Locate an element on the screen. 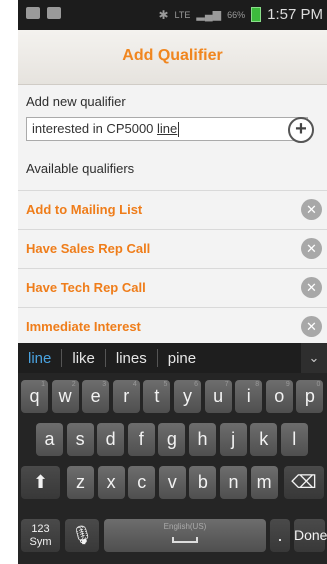 The height and width of the screenshot is (564, 327). key-j: j is located at coordinates (233, 439).